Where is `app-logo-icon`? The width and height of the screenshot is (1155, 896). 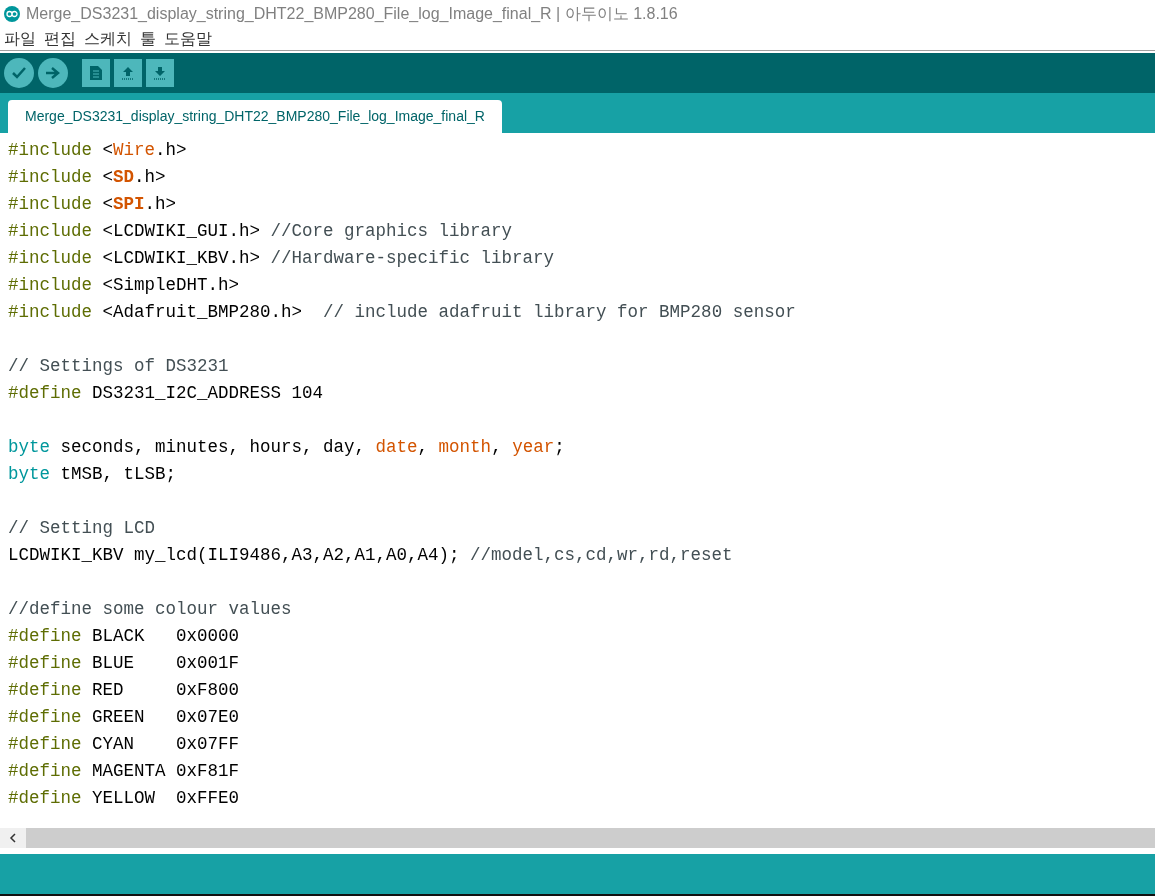
app-logo-icon is located at coordinates (12, 13).